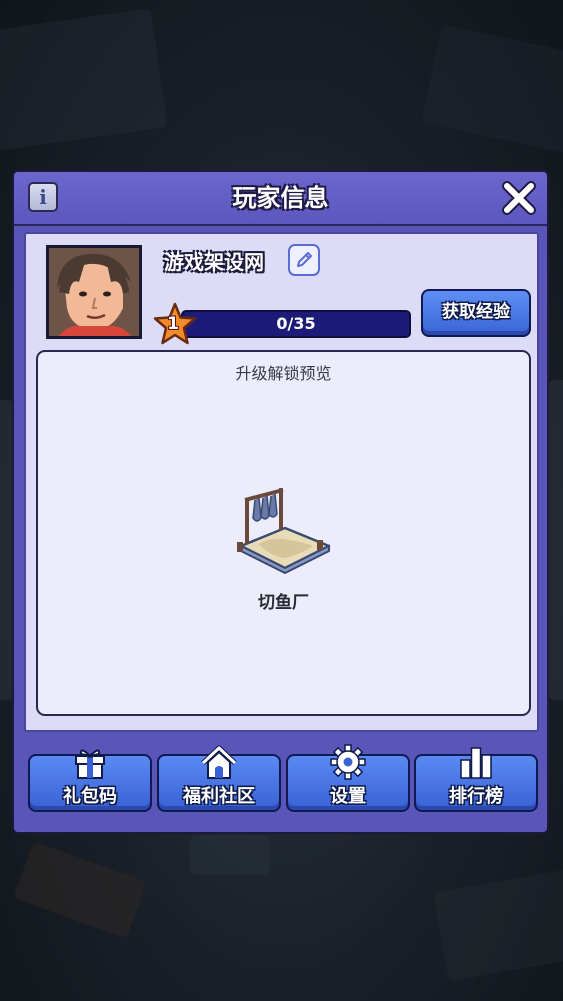 Image resolution: width=563 pixels, height=1001 pixels. Describe the element at coordinates (90, 764) in the screenshot. I see `gift-icon` at that location.